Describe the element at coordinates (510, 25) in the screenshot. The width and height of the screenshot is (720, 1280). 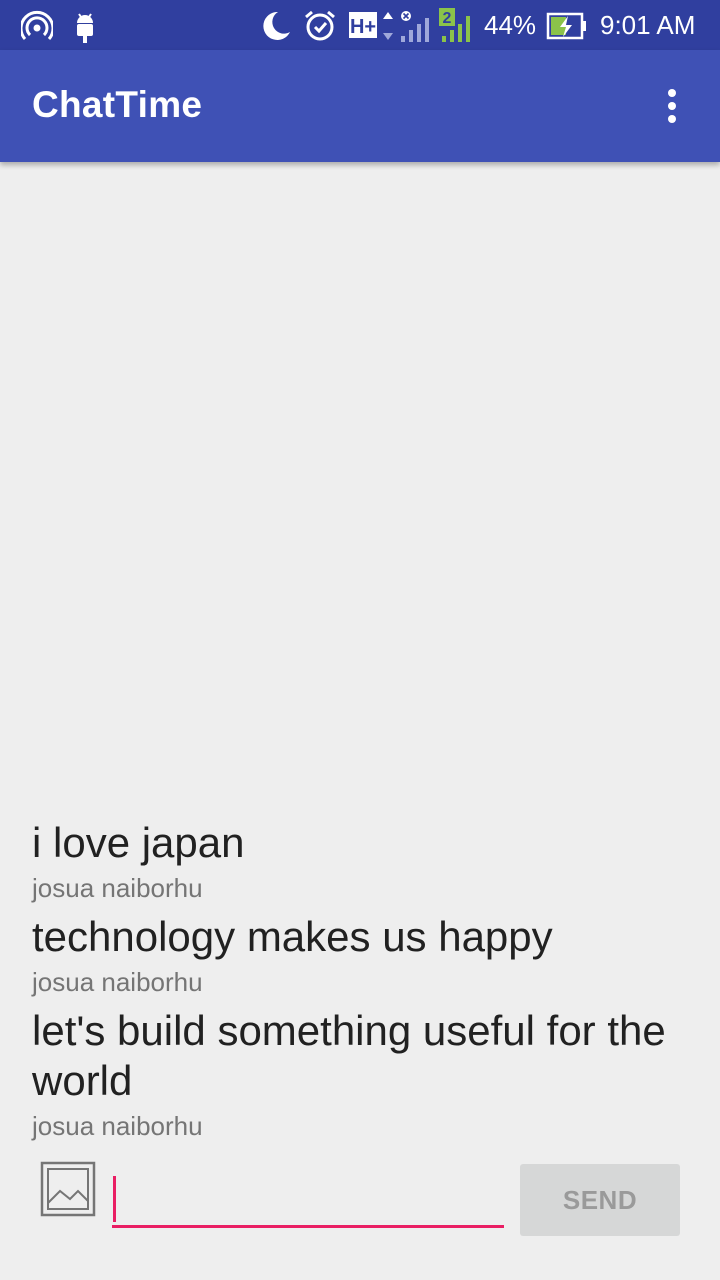
I see `battery-percent: 44%` at that location.